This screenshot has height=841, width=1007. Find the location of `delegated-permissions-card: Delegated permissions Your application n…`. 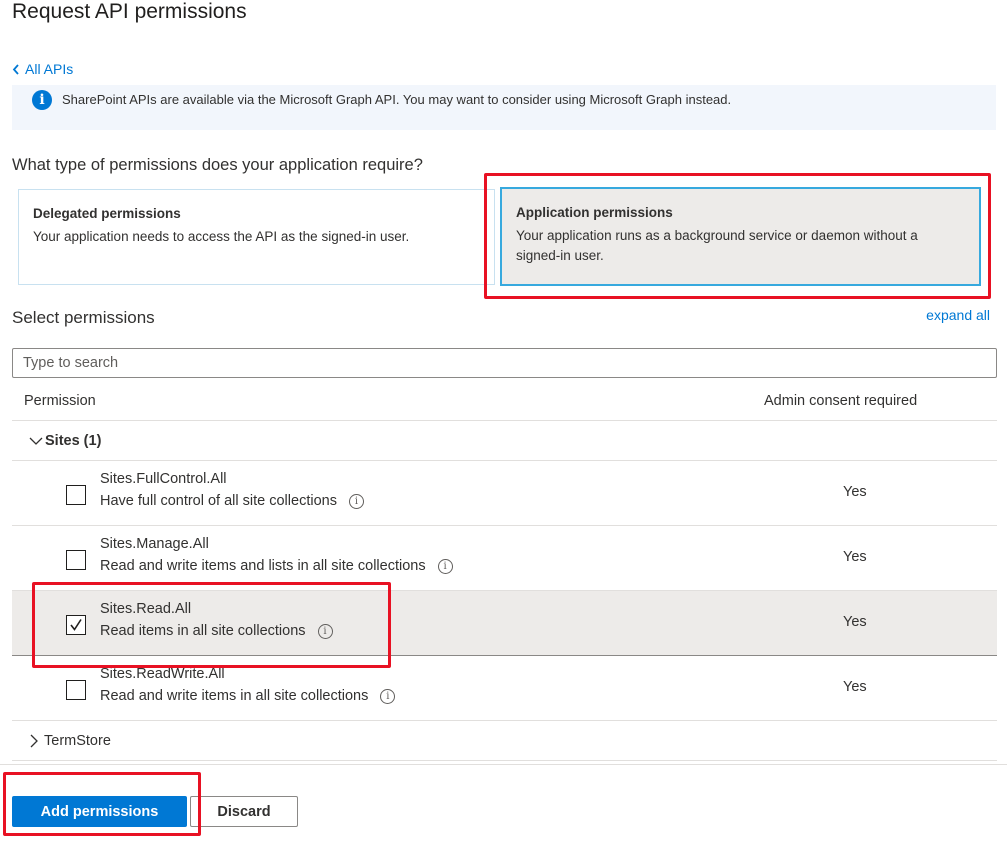

delegated-permissions-card: Delegated permissions Your application n… is located at coordinates (256, 237).